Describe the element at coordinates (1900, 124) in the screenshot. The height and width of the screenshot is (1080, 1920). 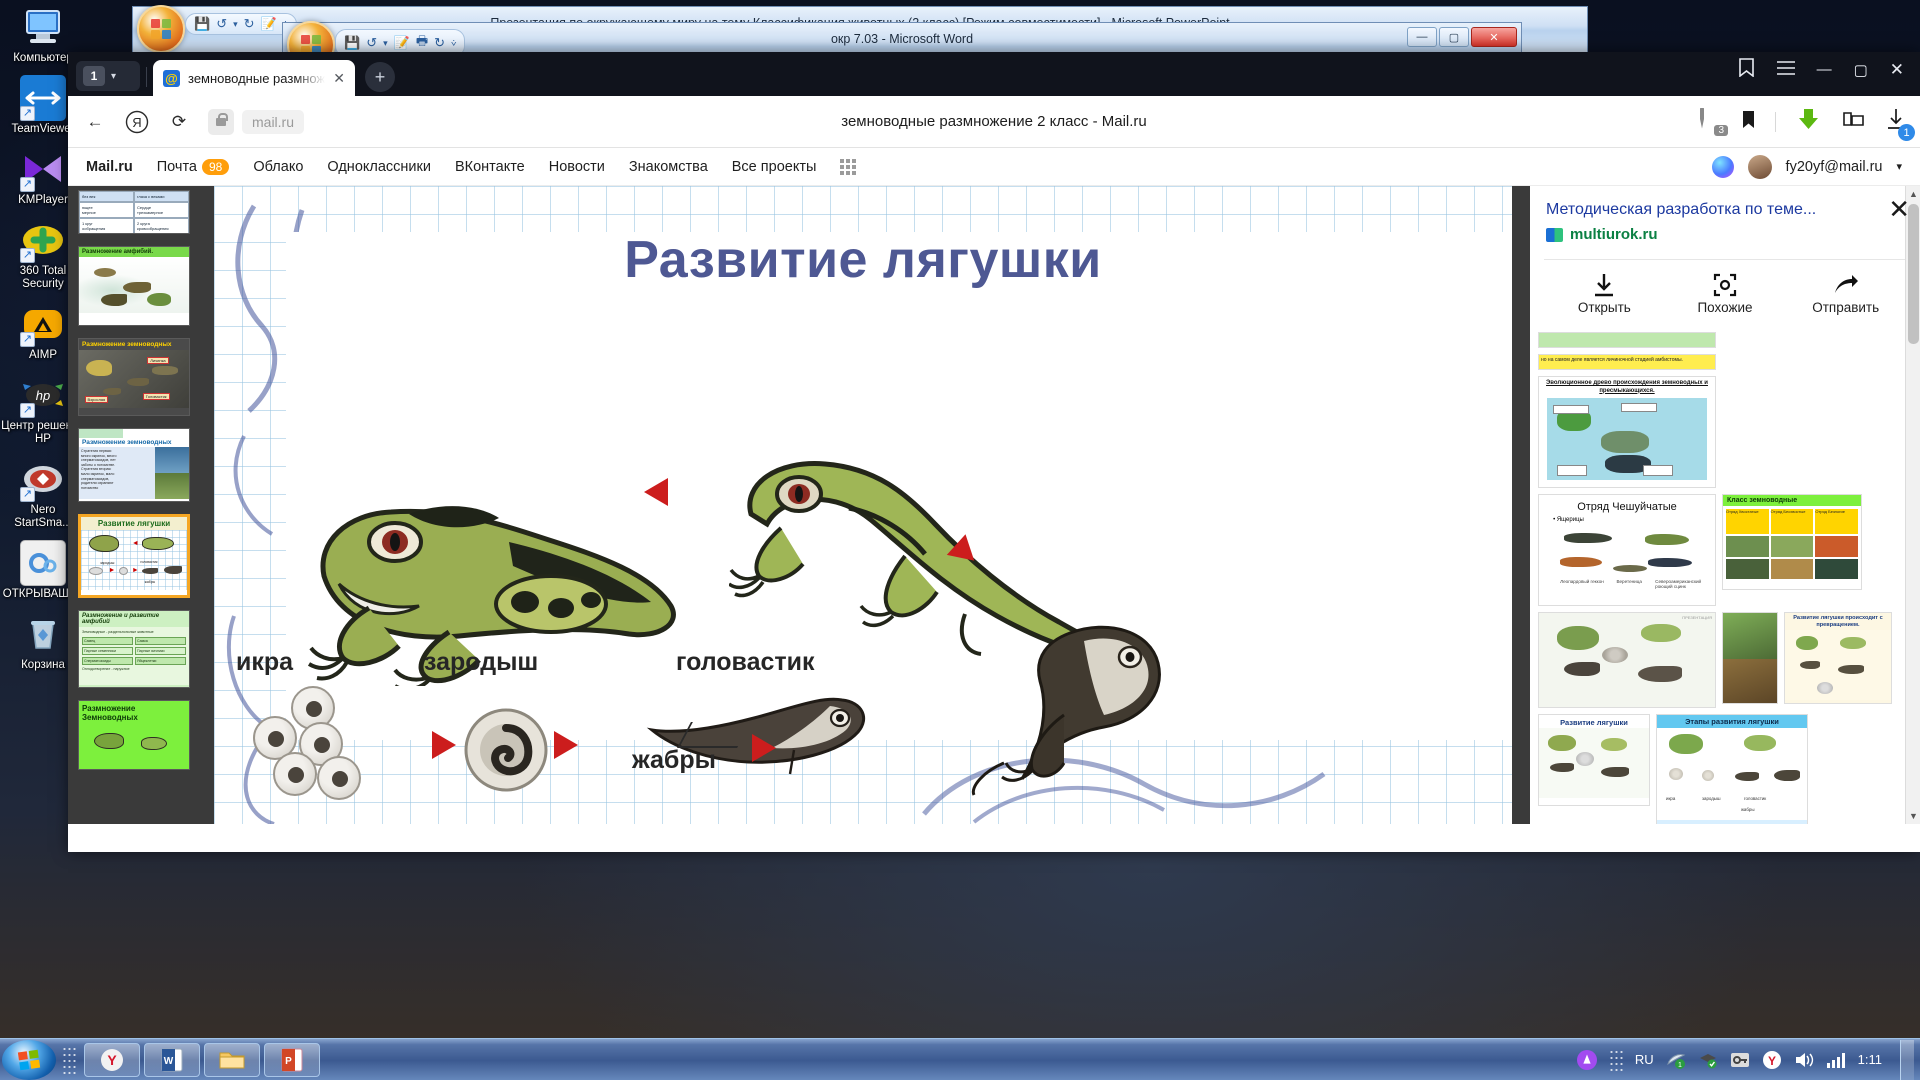
I see `downloads-button: 1` at that location.